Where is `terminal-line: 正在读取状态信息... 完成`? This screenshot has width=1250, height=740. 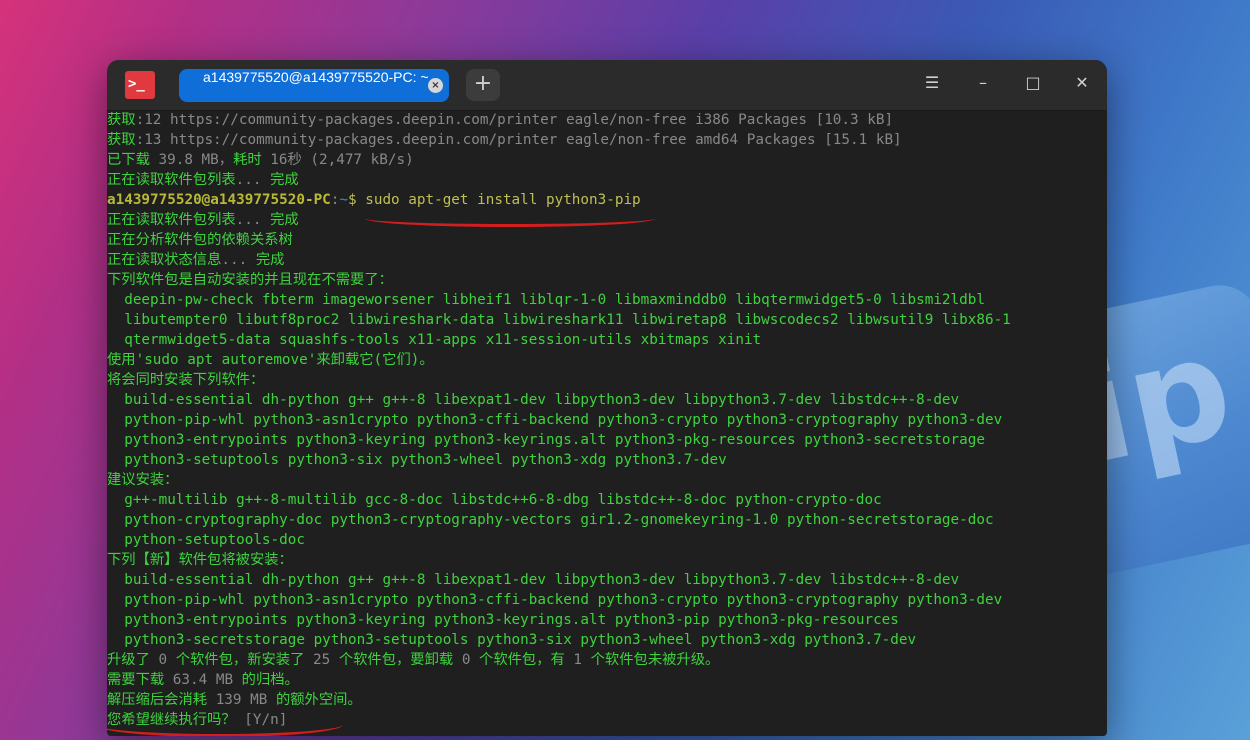
terminal-line: 正在读取状态信息... 完成 is located at coordinates (607, 260).